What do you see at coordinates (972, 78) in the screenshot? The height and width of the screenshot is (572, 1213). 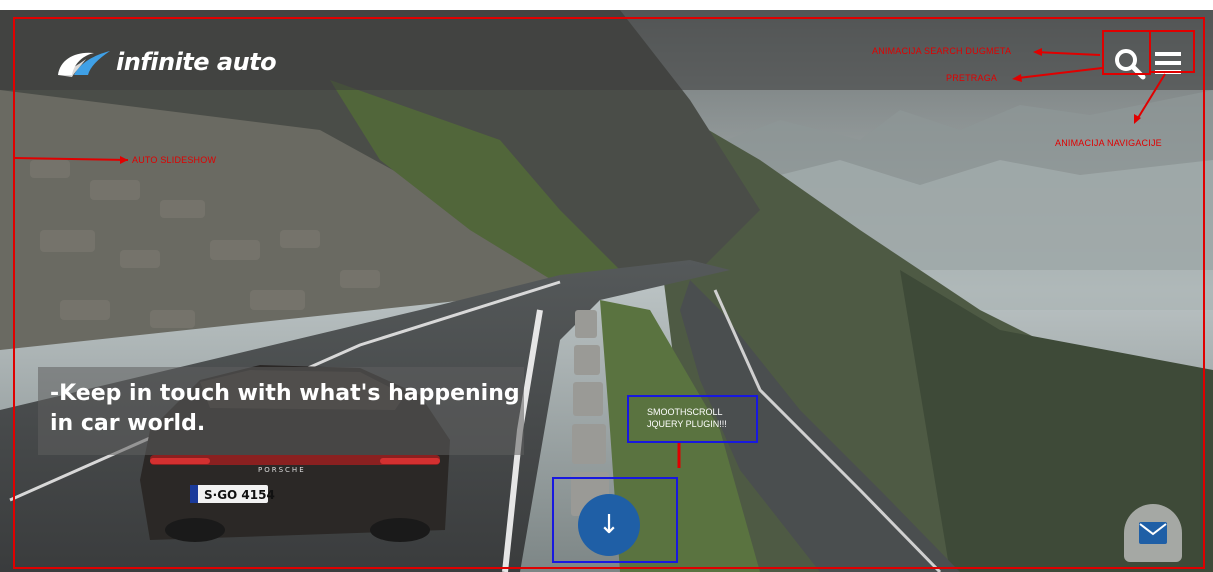 I see `annotation-search: PRETRAGA` at bounding box center [972, 78].